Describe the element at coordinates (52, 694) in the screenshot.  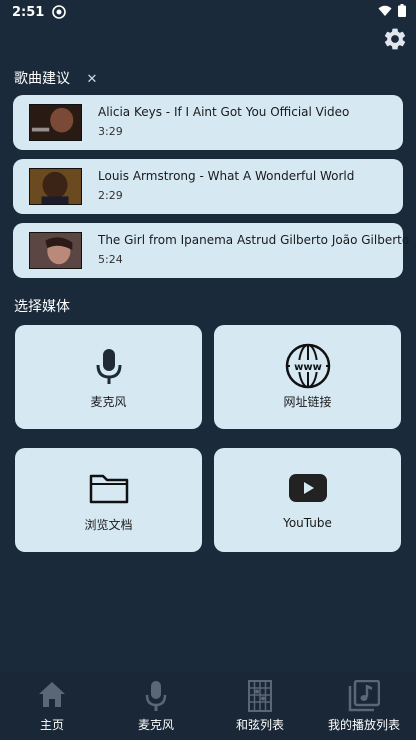
I see `home-icon` at that location.